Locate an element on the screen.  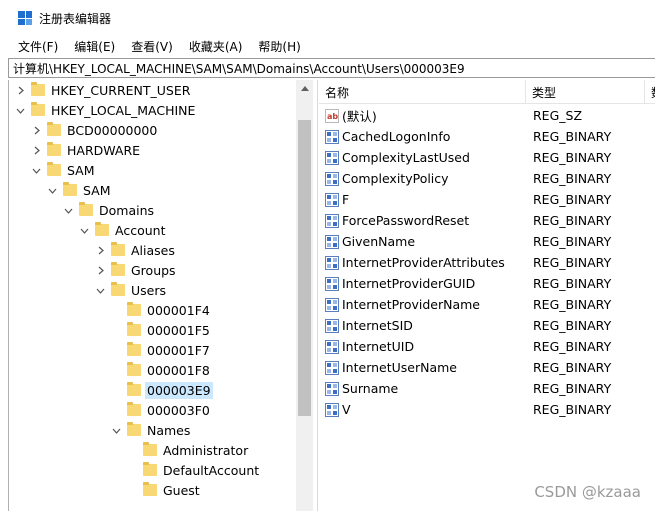
tree-node: Users is located at coordinates (132, 290).